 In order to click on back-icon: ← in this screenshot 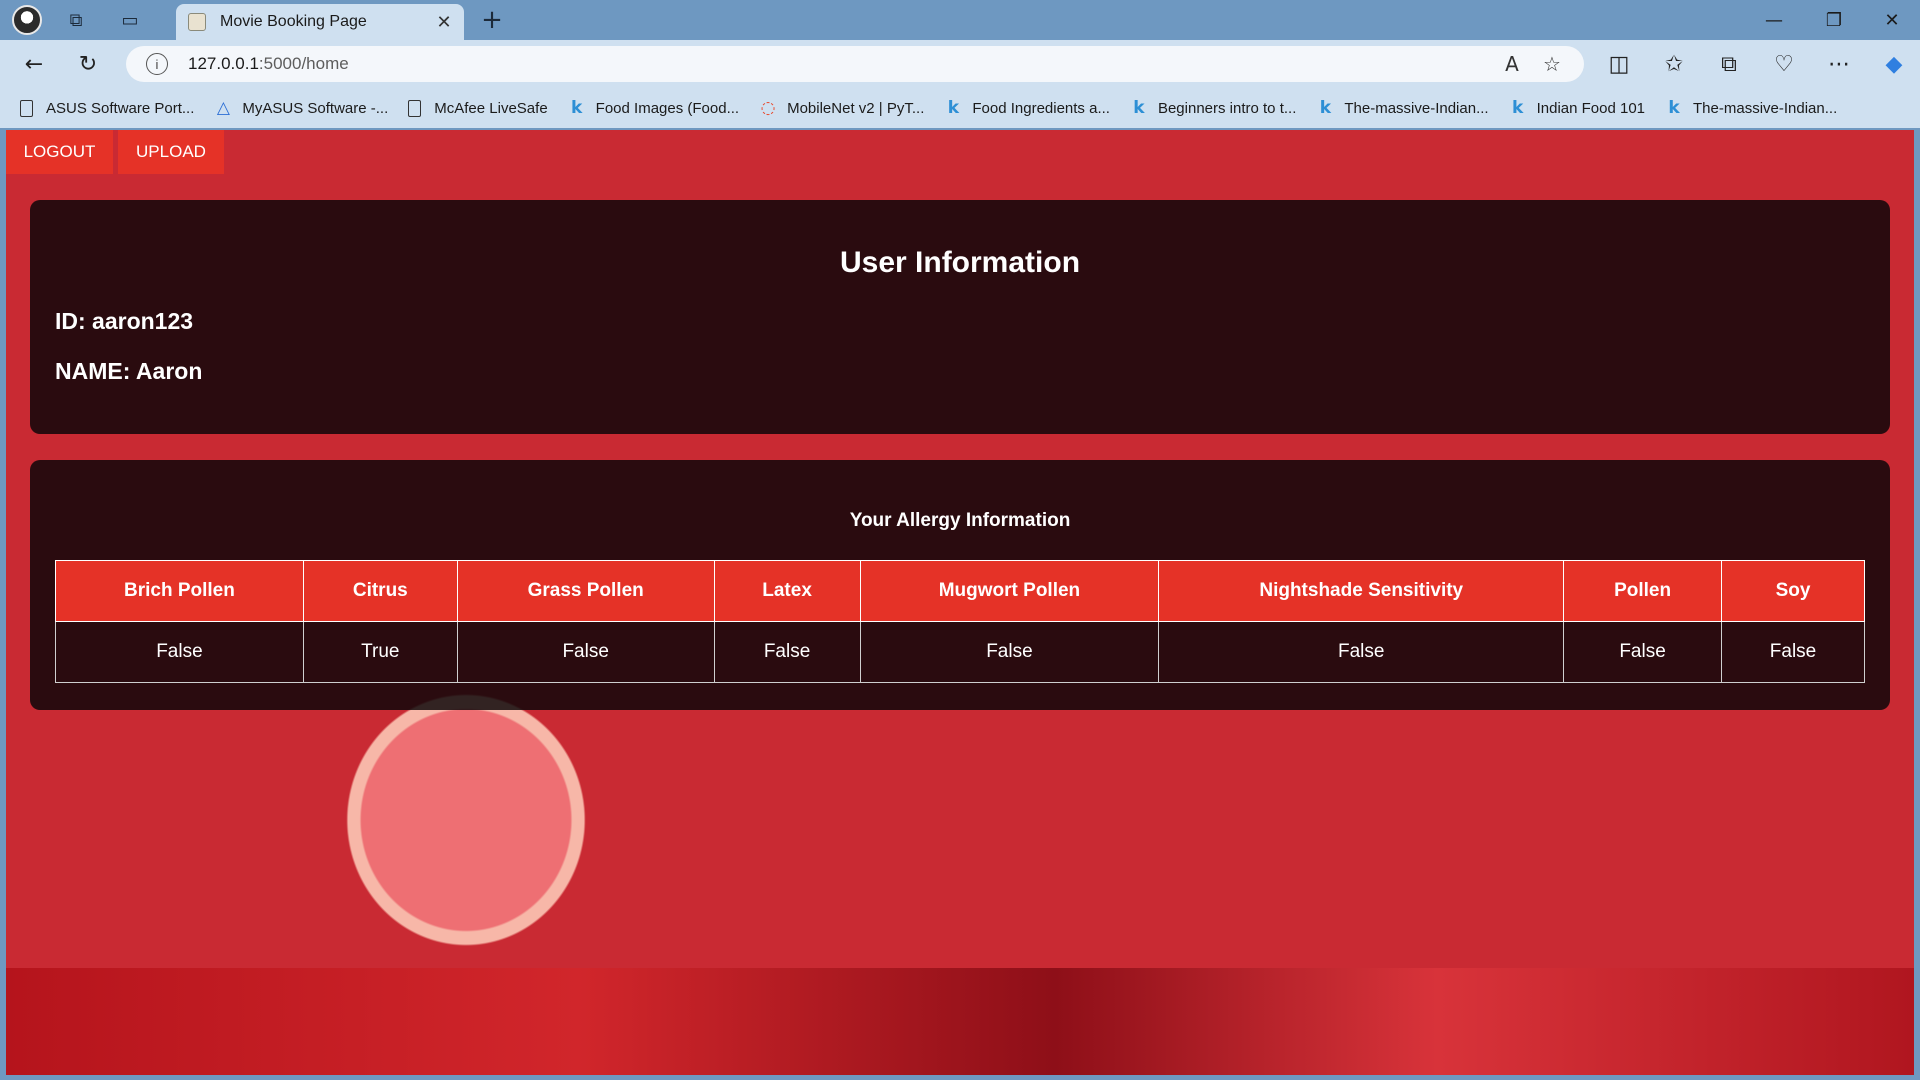, I will do `click(34, 64)`.